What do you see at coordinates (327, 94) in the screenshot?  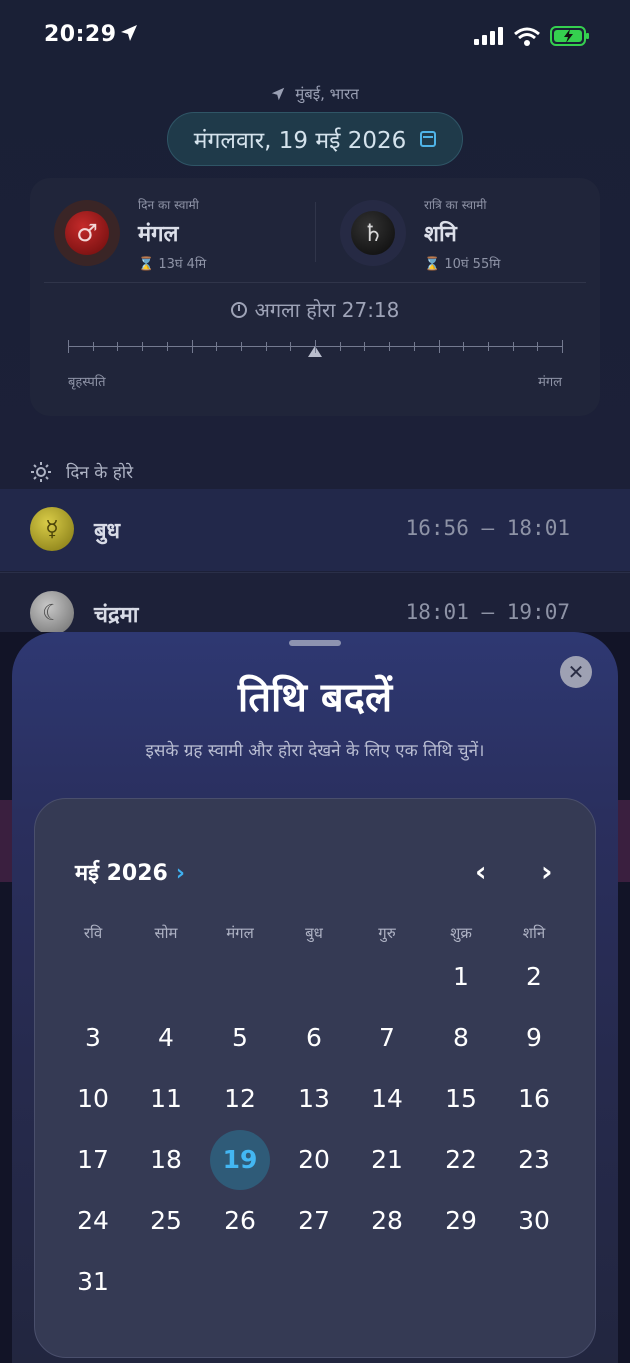 I see `location-label: मुंबई, भारत` at bounding box center [327, 94].